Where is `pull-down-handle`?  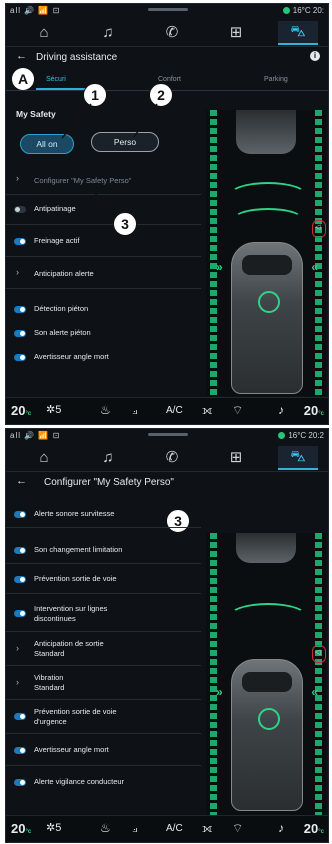
pull-down-handle is located at coordinates (168, 434).